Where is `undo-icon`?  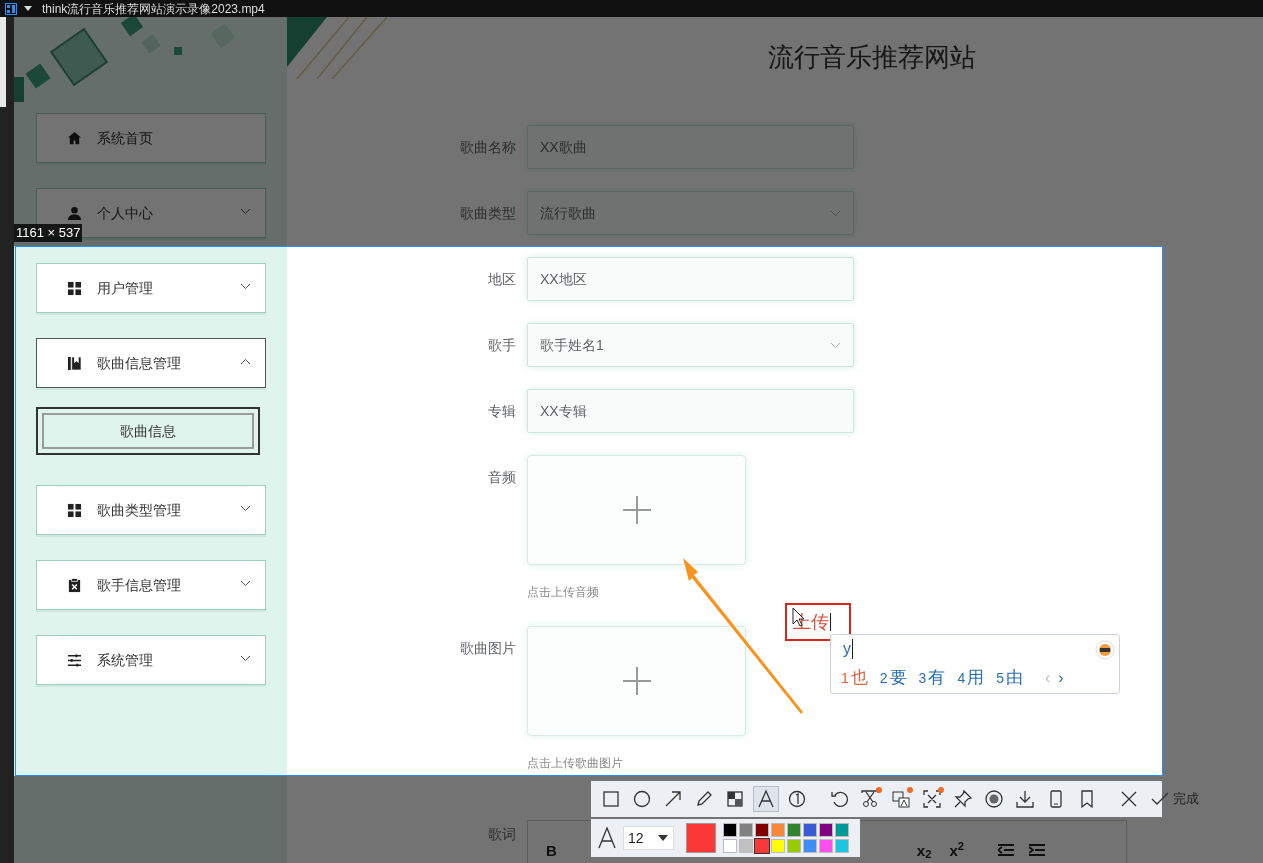 undo-icon is located at coordinates (839, 799).